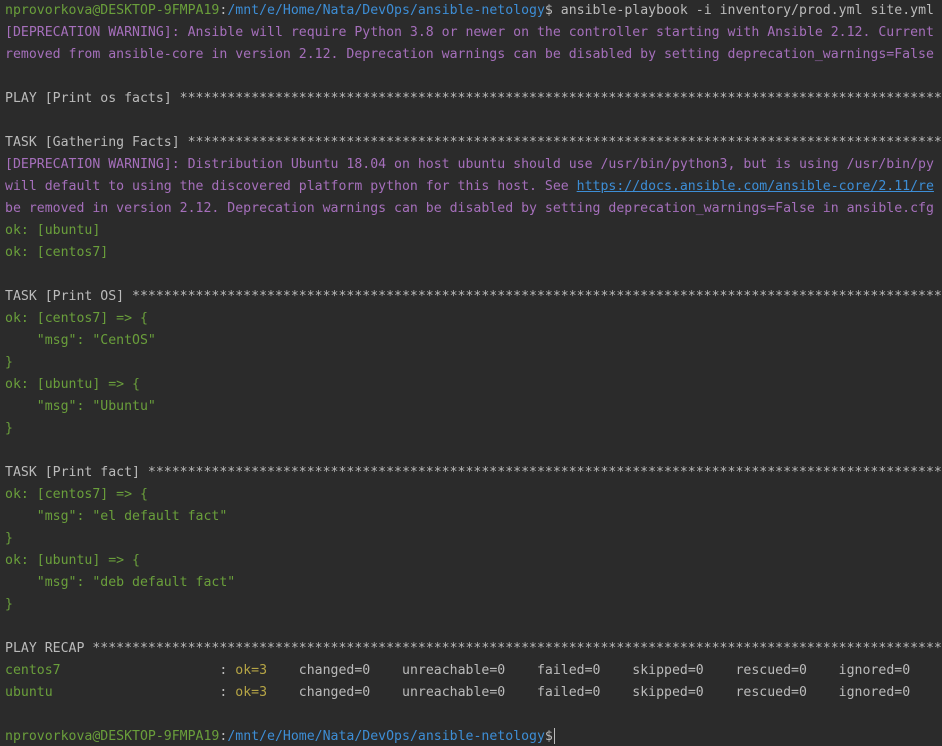 The height and width of the screenshot is (746, 942). I want to click on terminal-text: "msg": "el default fact", so click(116, 516).